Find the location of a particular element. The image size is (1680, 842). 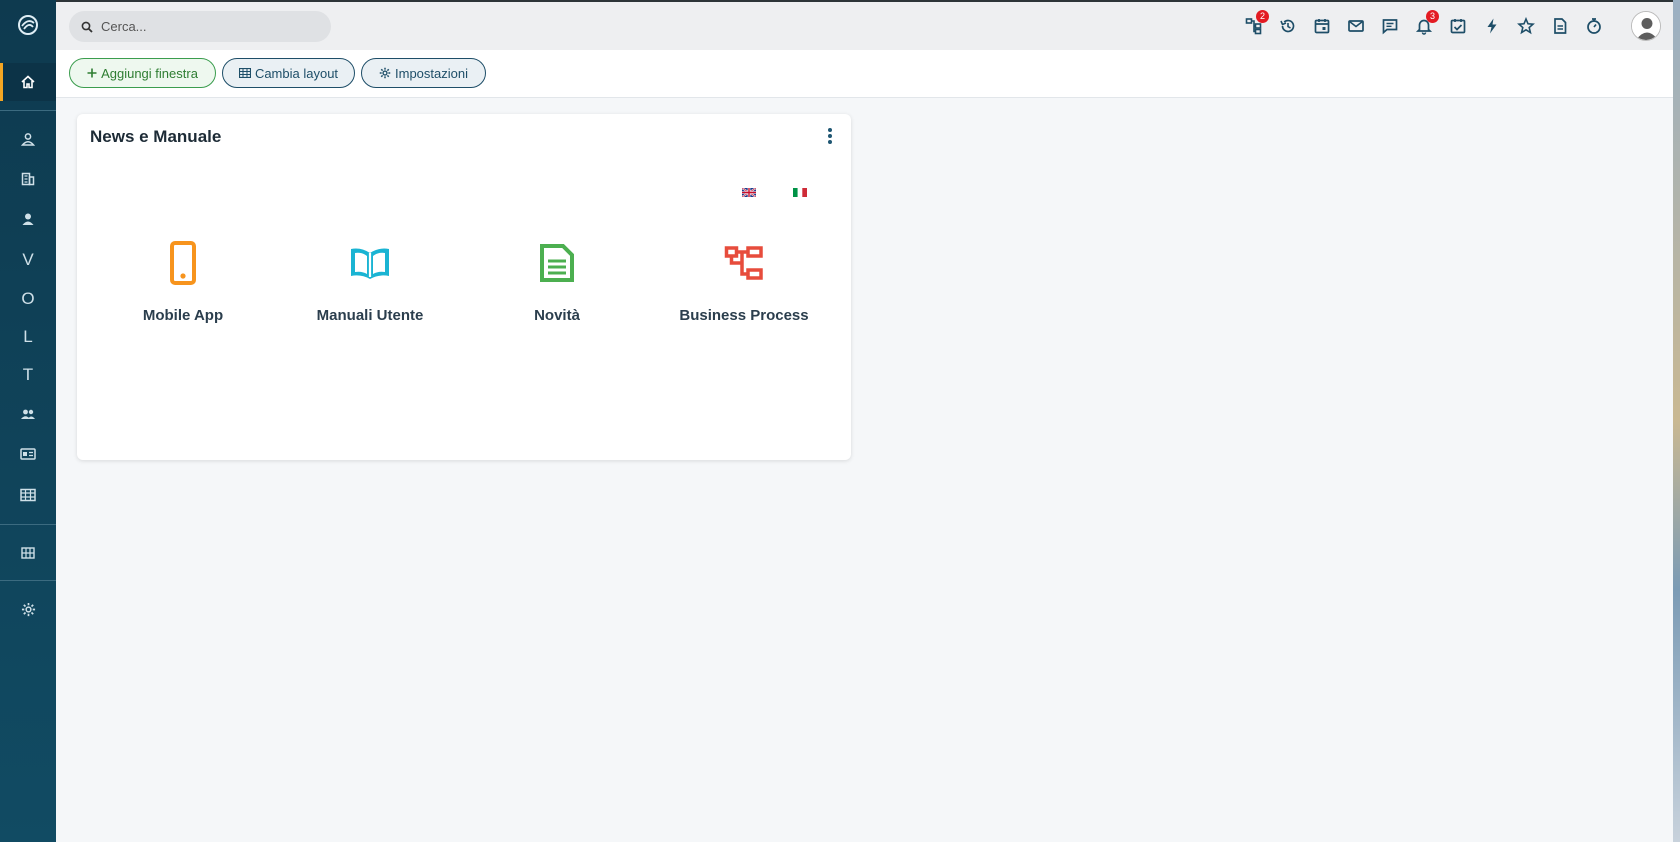

sidebar-item-person is located at coordinates (28, 219).